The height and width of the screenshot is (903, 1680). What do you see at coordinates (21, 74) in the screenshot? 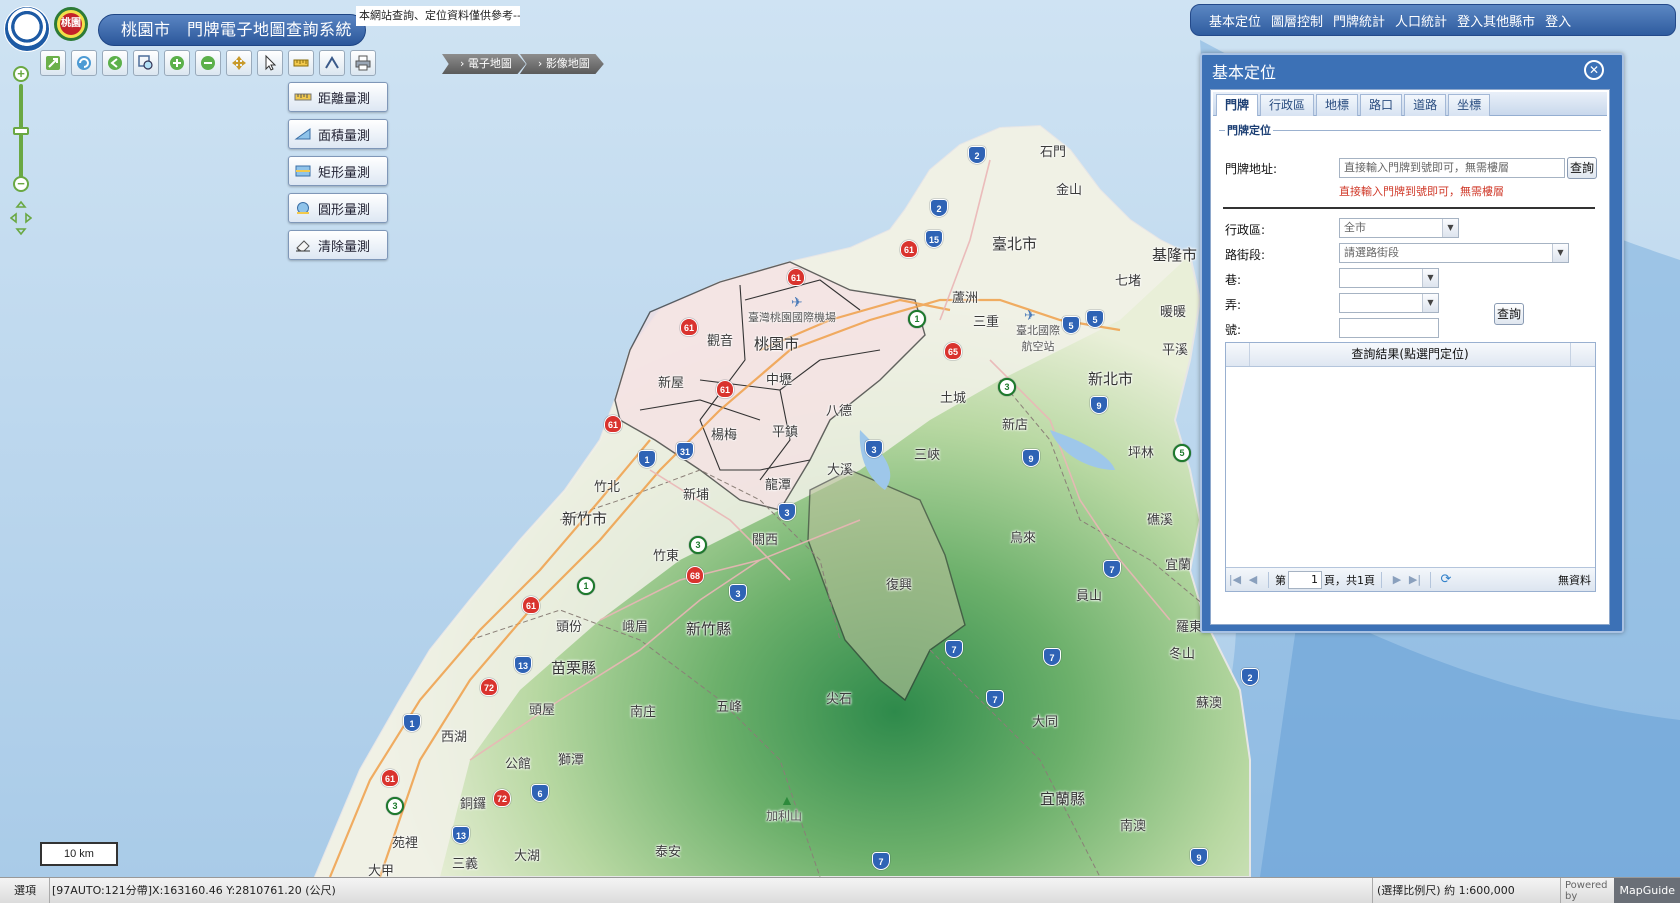
I see `zoom-in-icon: +` at bounding box center [21, 74].